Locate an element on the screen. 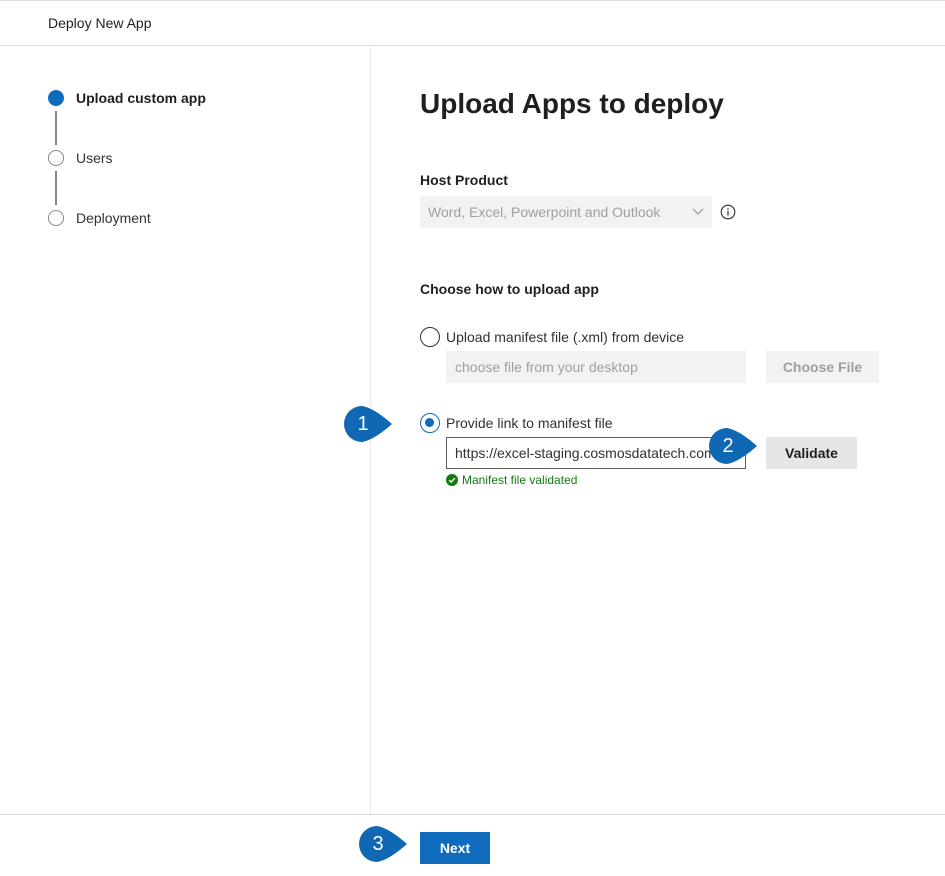 The width and height of the screenshot is (945, 876). host-product-dropdown: Word, Excel, Powerpoint and Outlook is located at coordinates (566, 212).